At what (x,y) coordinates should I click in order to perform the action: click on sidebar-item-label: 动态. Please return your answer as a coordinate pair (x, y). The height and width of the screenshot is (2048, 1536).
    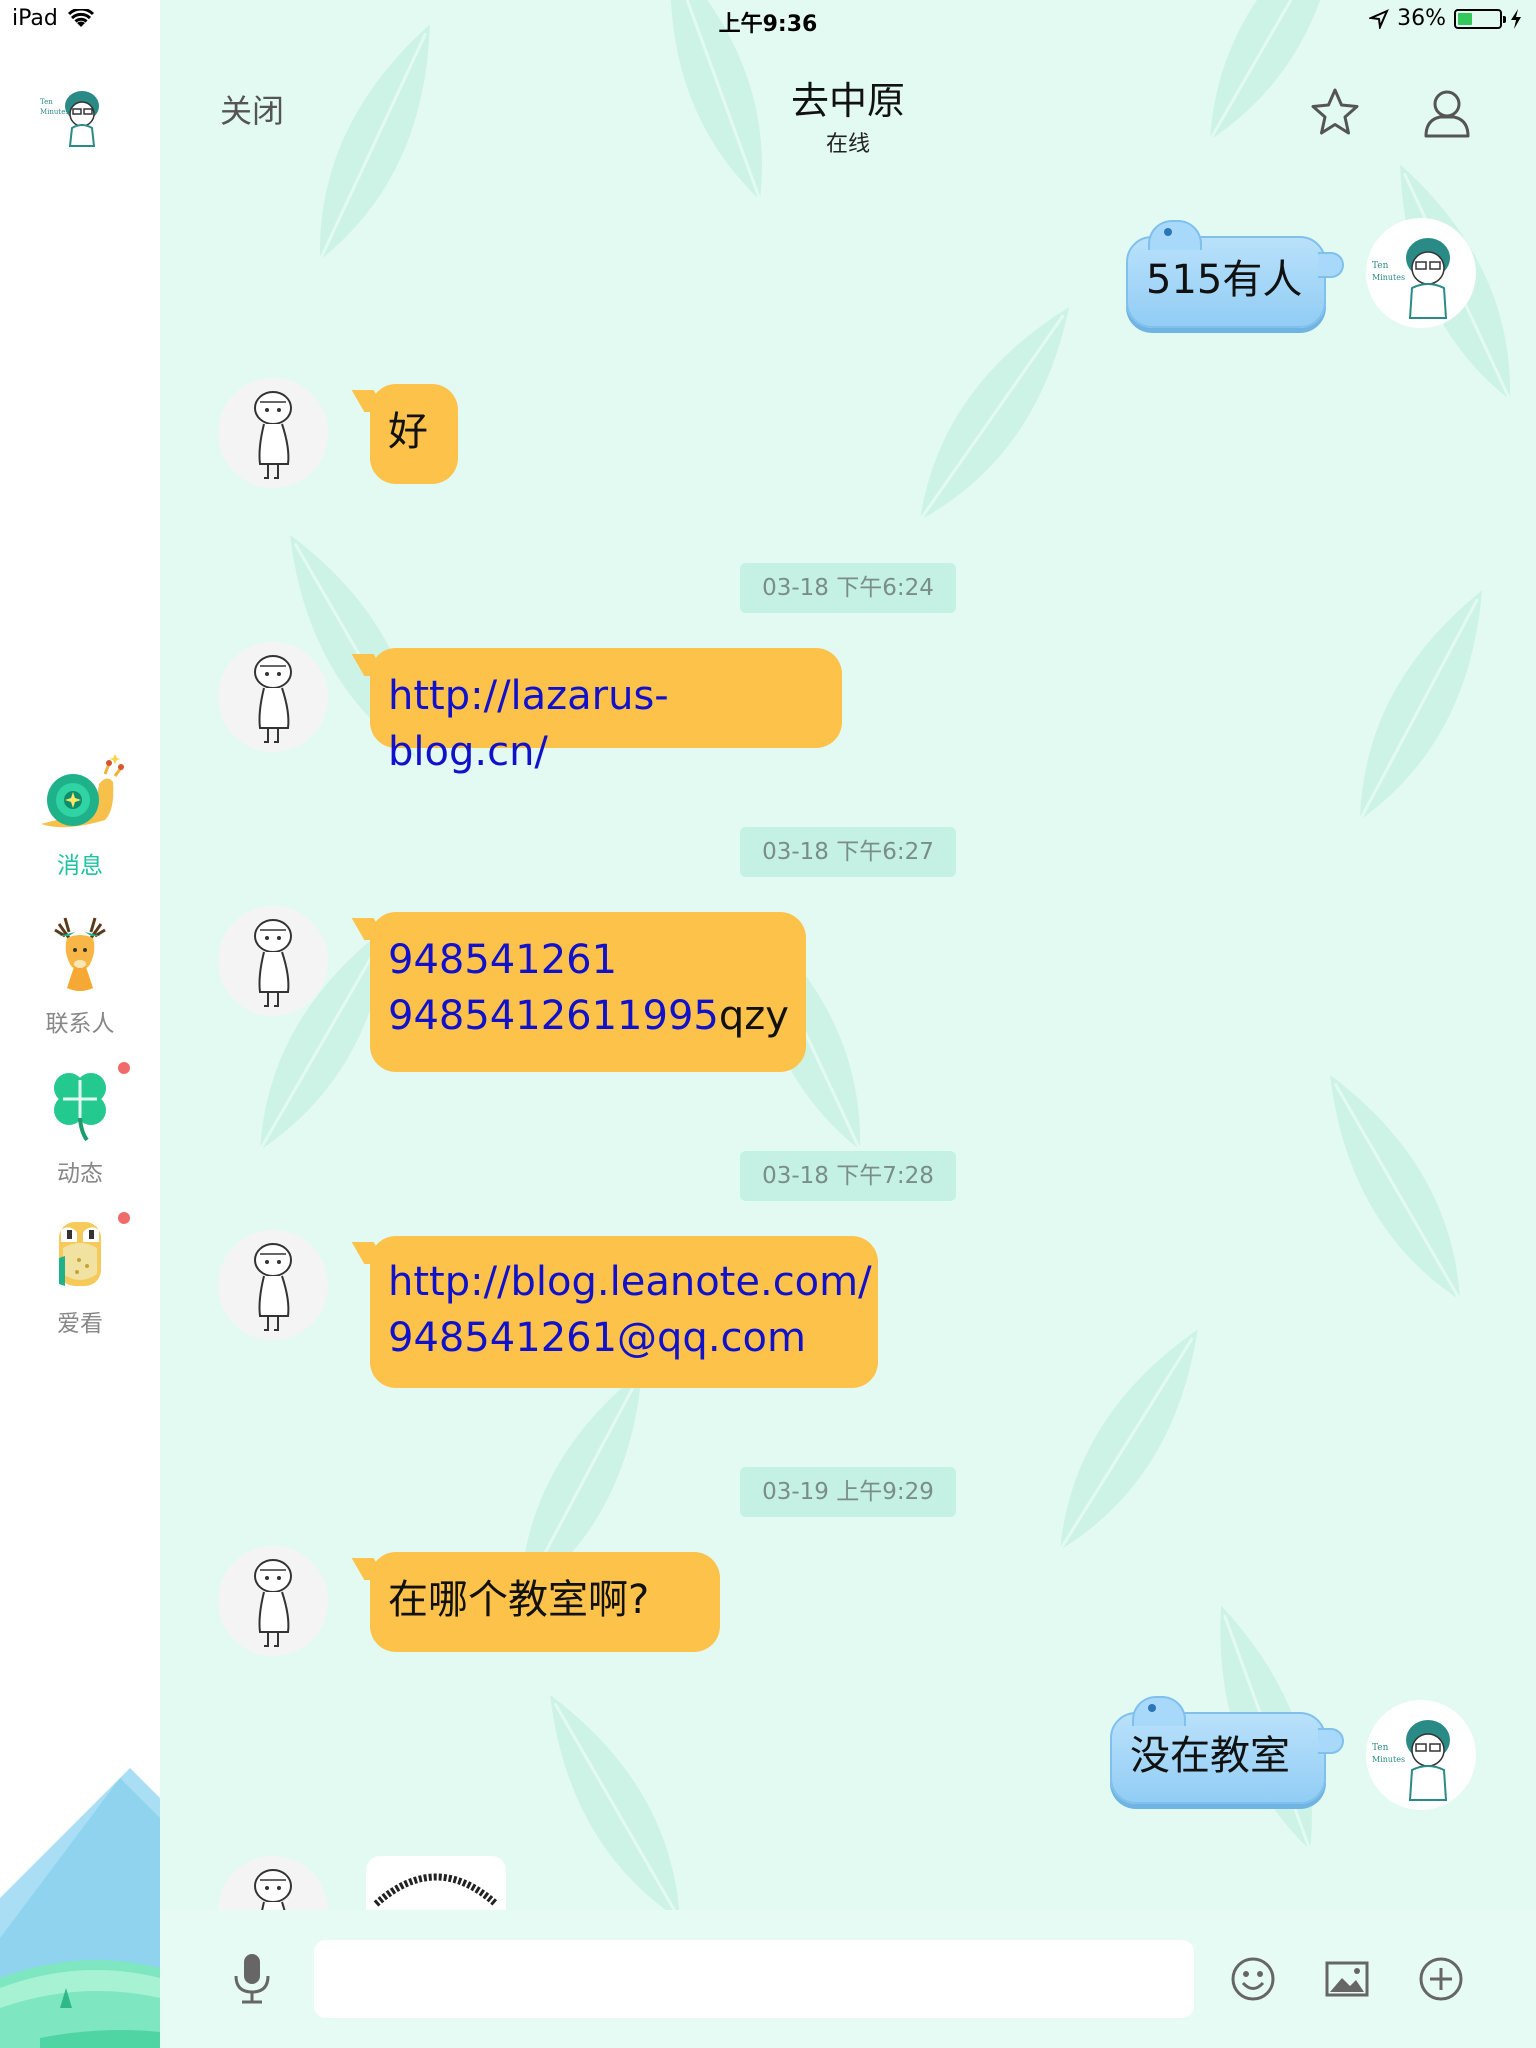
    Looking at the image, I should click on (80, 1174).